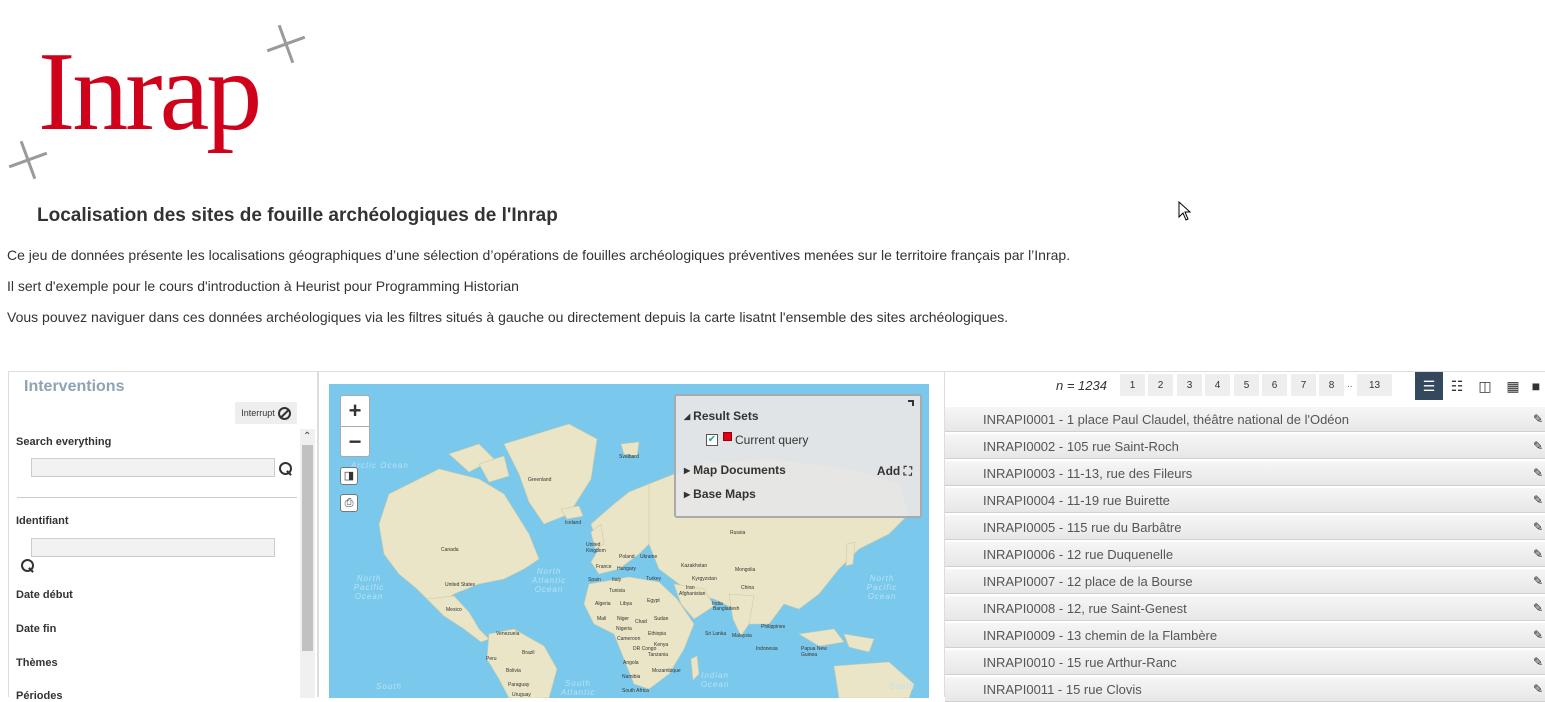  I want to click on search-everything-search-icon, so click(286, 469).